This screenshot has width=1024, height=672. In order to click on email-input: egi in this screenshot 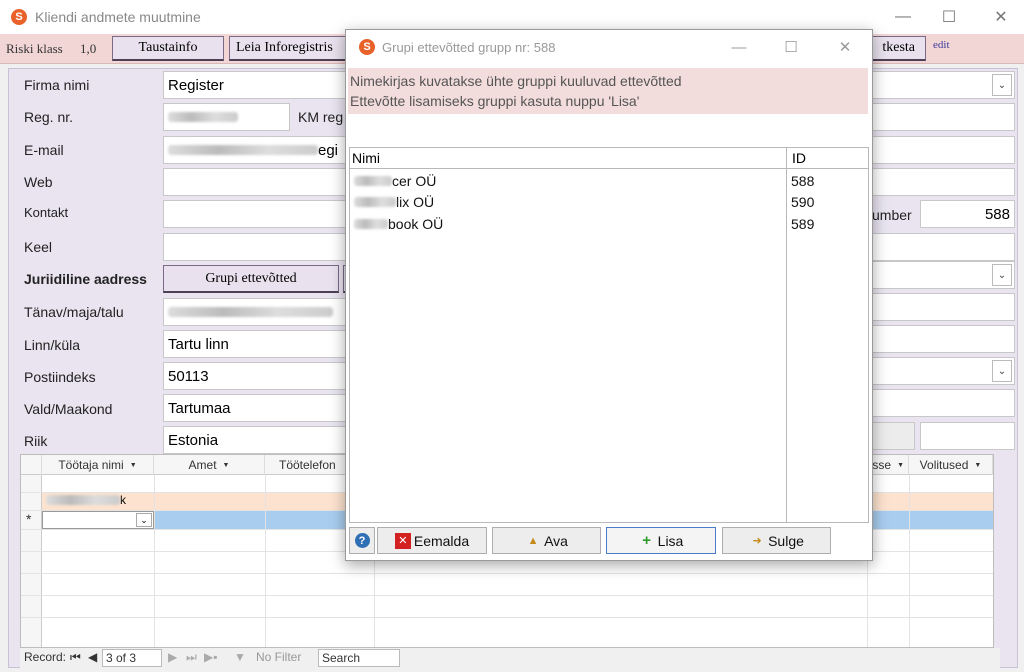, I will do `click(258, 150)`.